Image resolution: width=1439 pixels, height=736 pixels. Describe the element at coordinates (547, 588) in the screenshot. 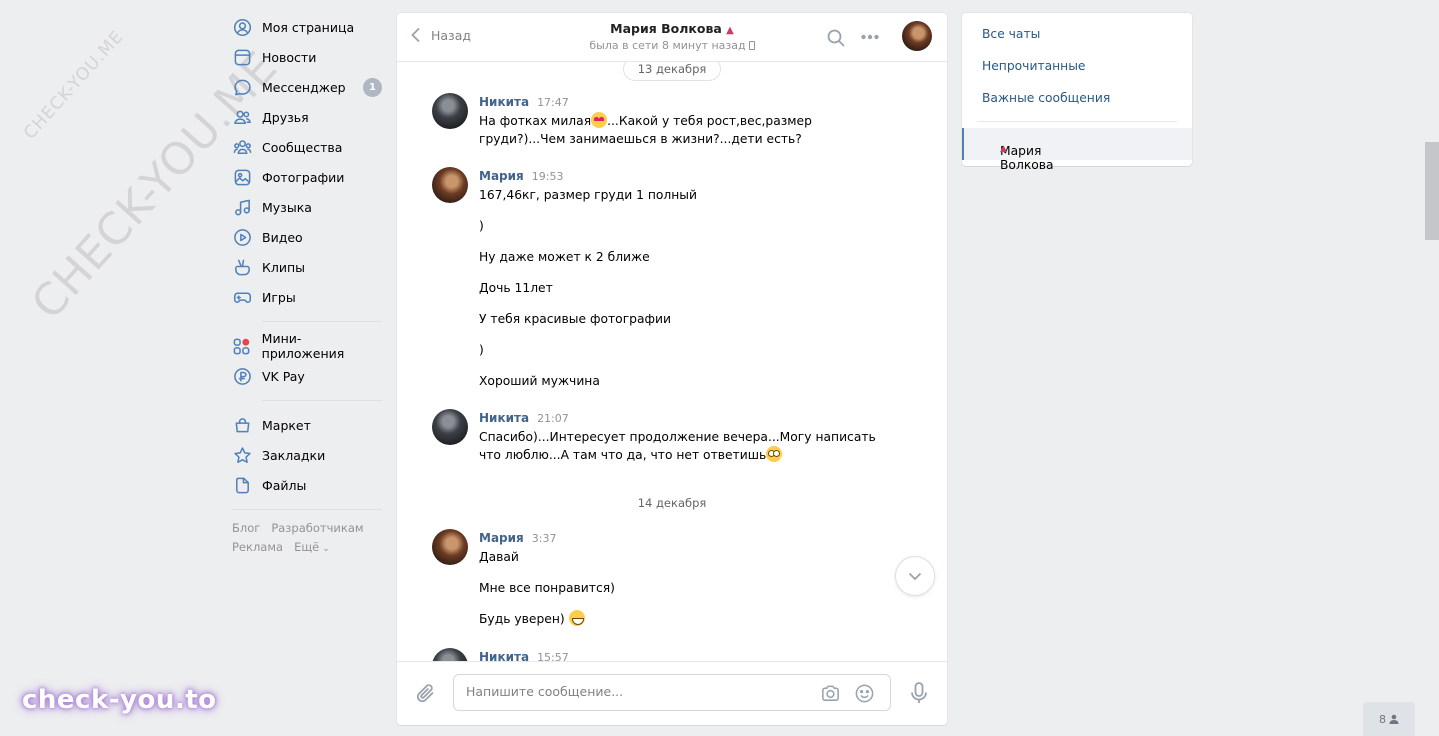

I see `message-text: Мне все понравится)` at that location.